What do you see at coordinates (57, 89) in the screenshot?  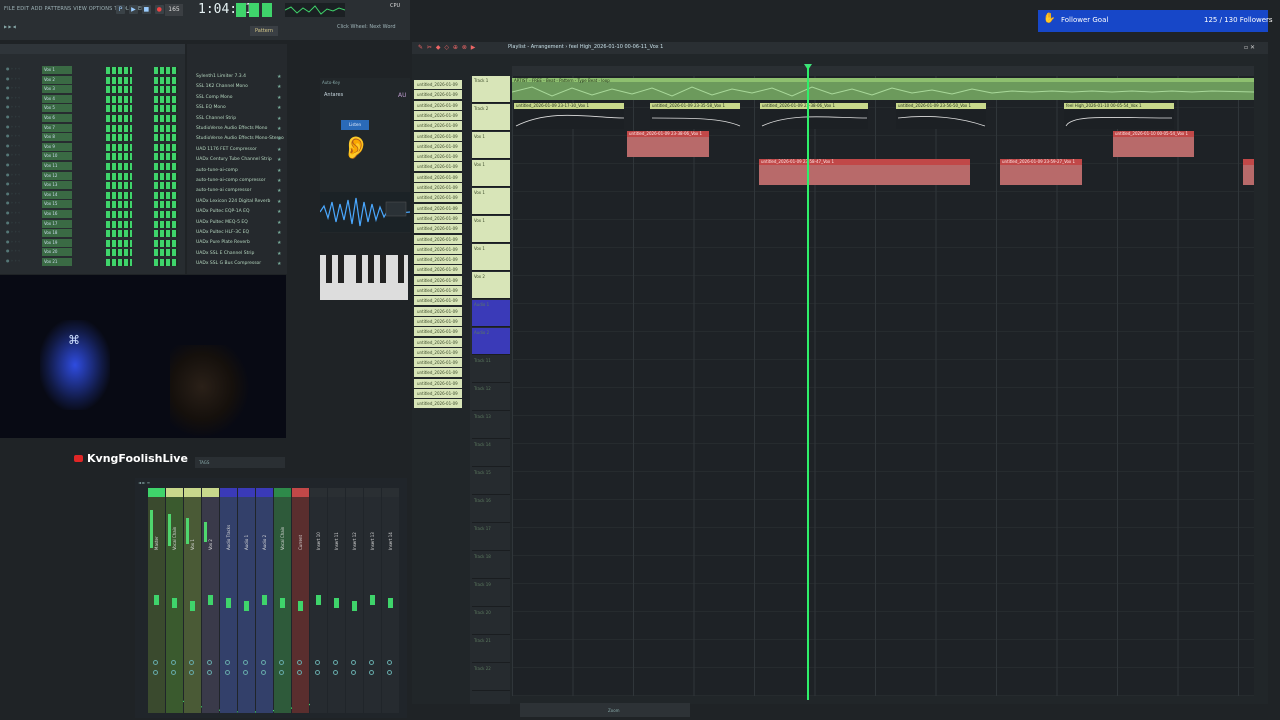 I see `channel-name-button: Vox 3` at bounding box center [57, 89].